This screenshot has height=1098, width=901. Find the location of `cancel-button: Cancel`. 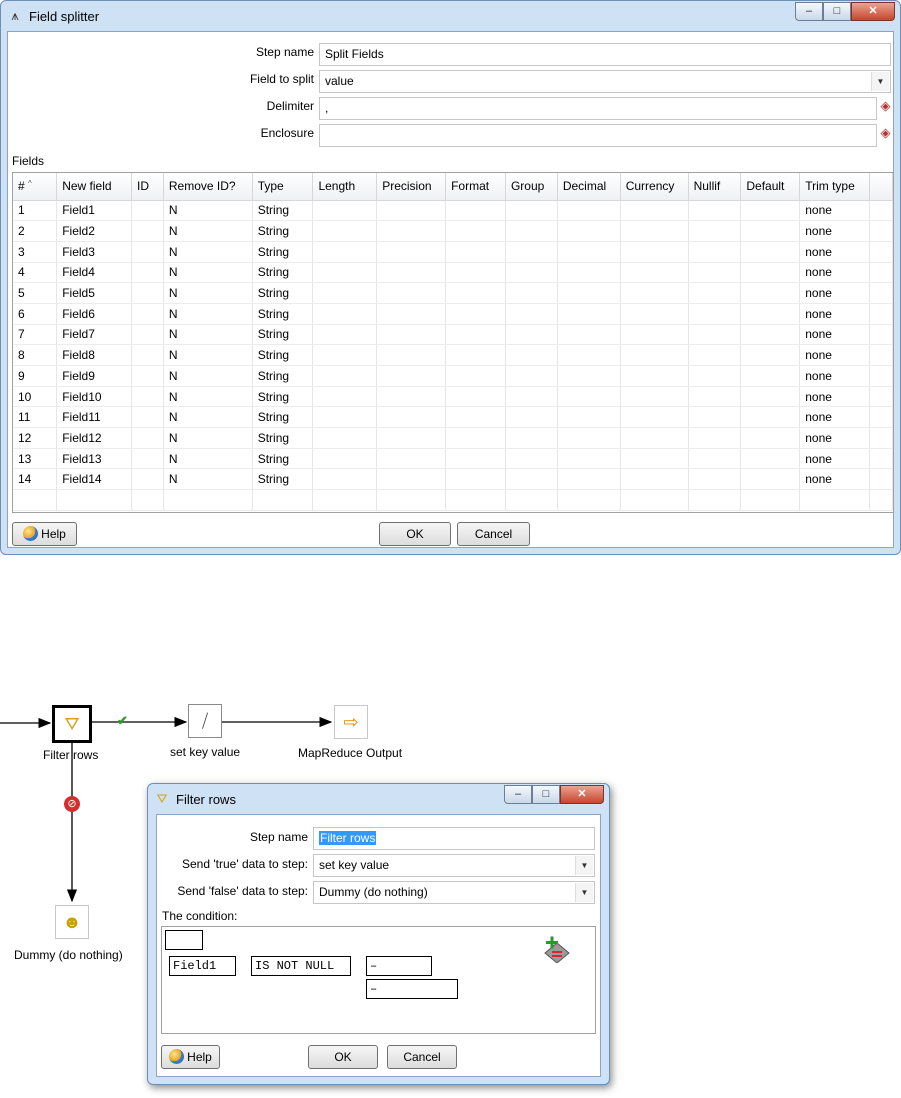

cancel-button: Cancel is located at coordinates (493, 534).